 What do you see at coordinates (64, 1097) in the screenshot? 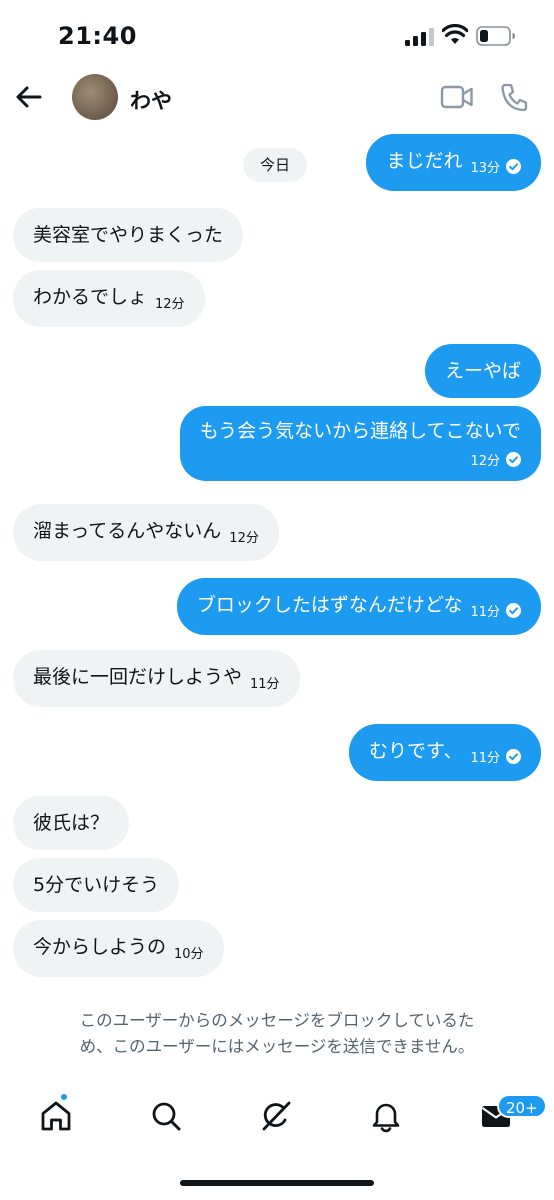
I see `home-new-dot` at bounding box center [64, 1097].